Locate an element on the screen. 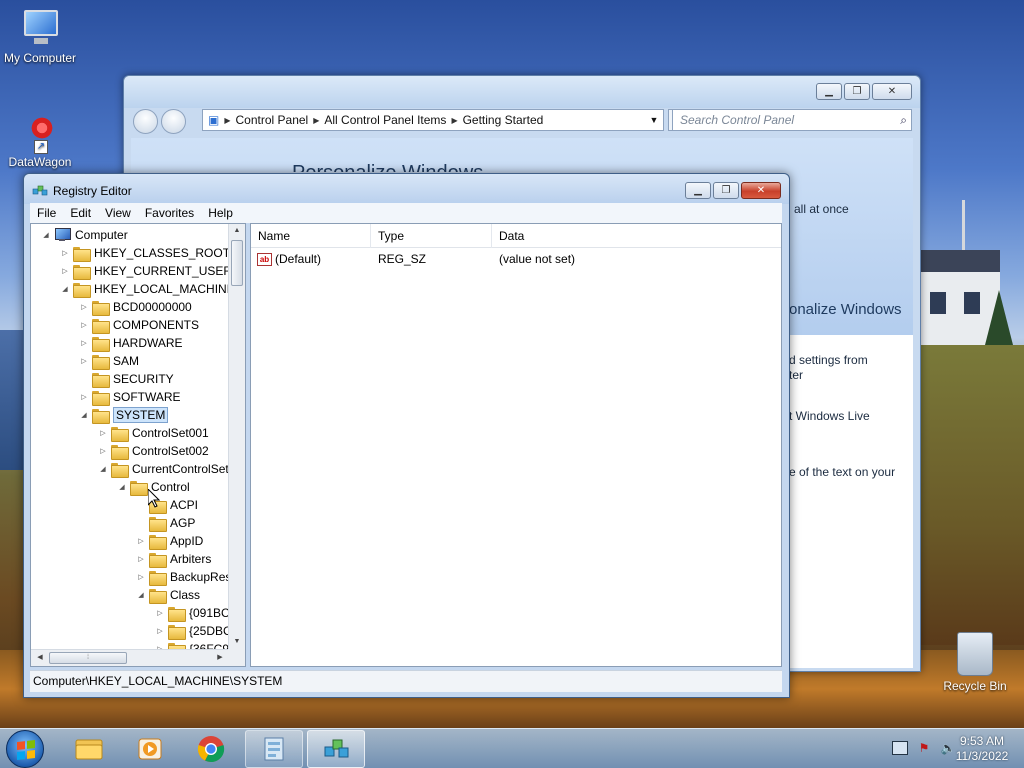 The height and width of the screenshot is (768, 1024). column-header-name: Name is located at coordinates (311, 236).